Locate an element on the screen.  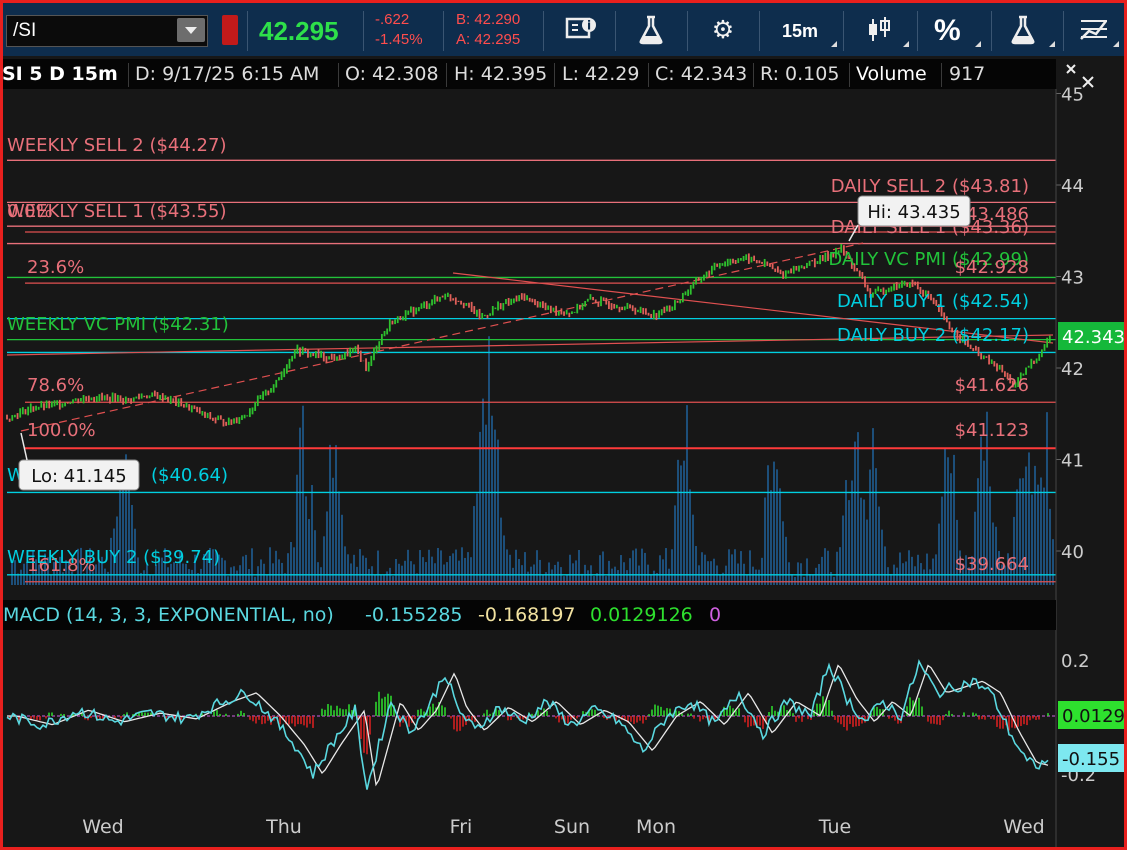
price-axis: 45 44 43 42 41 40 is located at coordinates (1069, 467).